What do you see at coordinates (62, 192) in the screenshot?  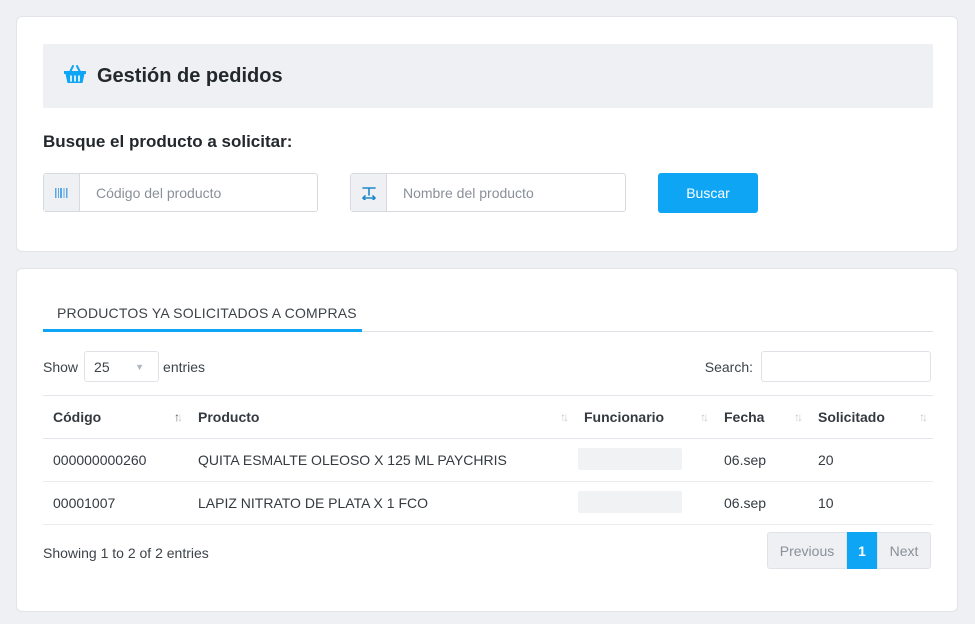 I see `barcode-icon` at bounding box center [62, 192].